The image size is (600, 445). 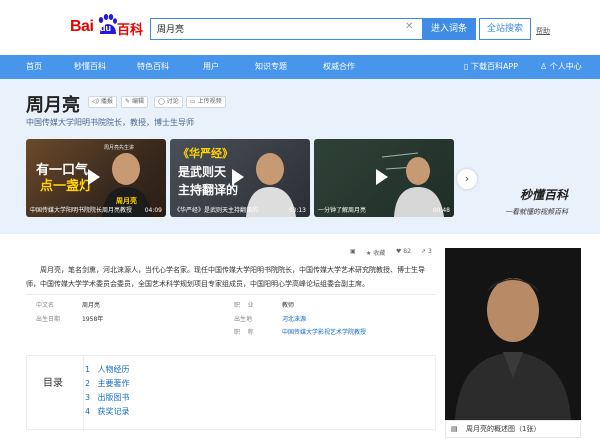 I want to click on photo-caption-text: 周月亮的概述图（1张）, so click(x=503, y=429).